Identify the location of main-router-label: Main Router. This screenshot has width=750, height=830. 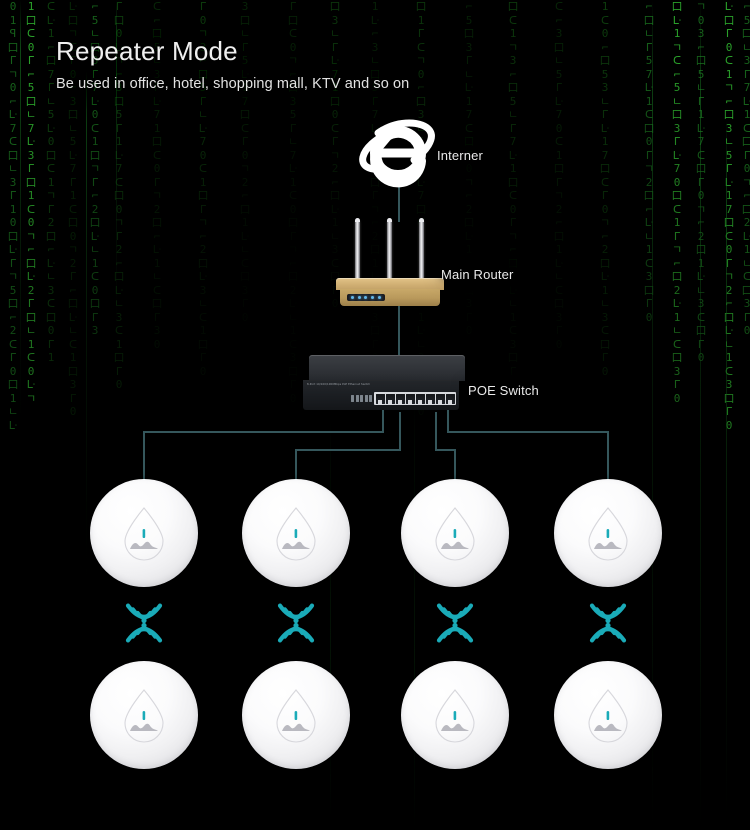
(477, 274).